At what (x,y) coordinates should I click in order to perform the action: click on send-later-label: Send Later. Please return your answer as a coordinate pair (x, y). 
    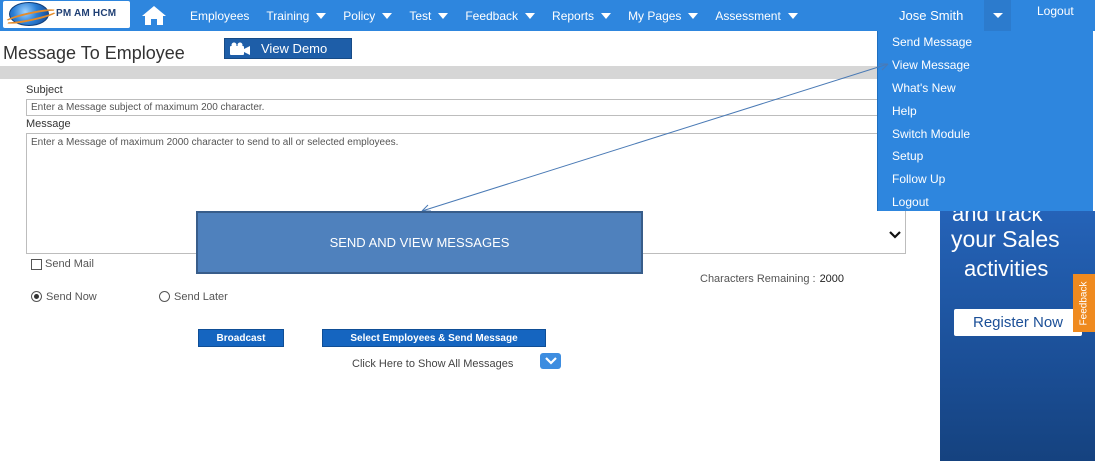
    Looking at the image, I should click on (201, 297).